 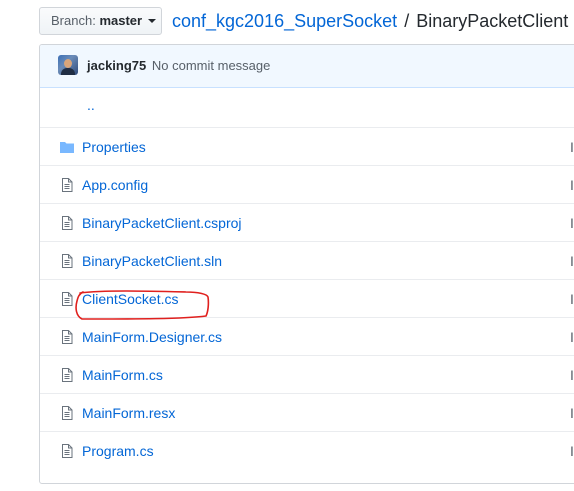 I want to click on file-row: MainForm.Designer.cs I, so click(x=307, y=336).